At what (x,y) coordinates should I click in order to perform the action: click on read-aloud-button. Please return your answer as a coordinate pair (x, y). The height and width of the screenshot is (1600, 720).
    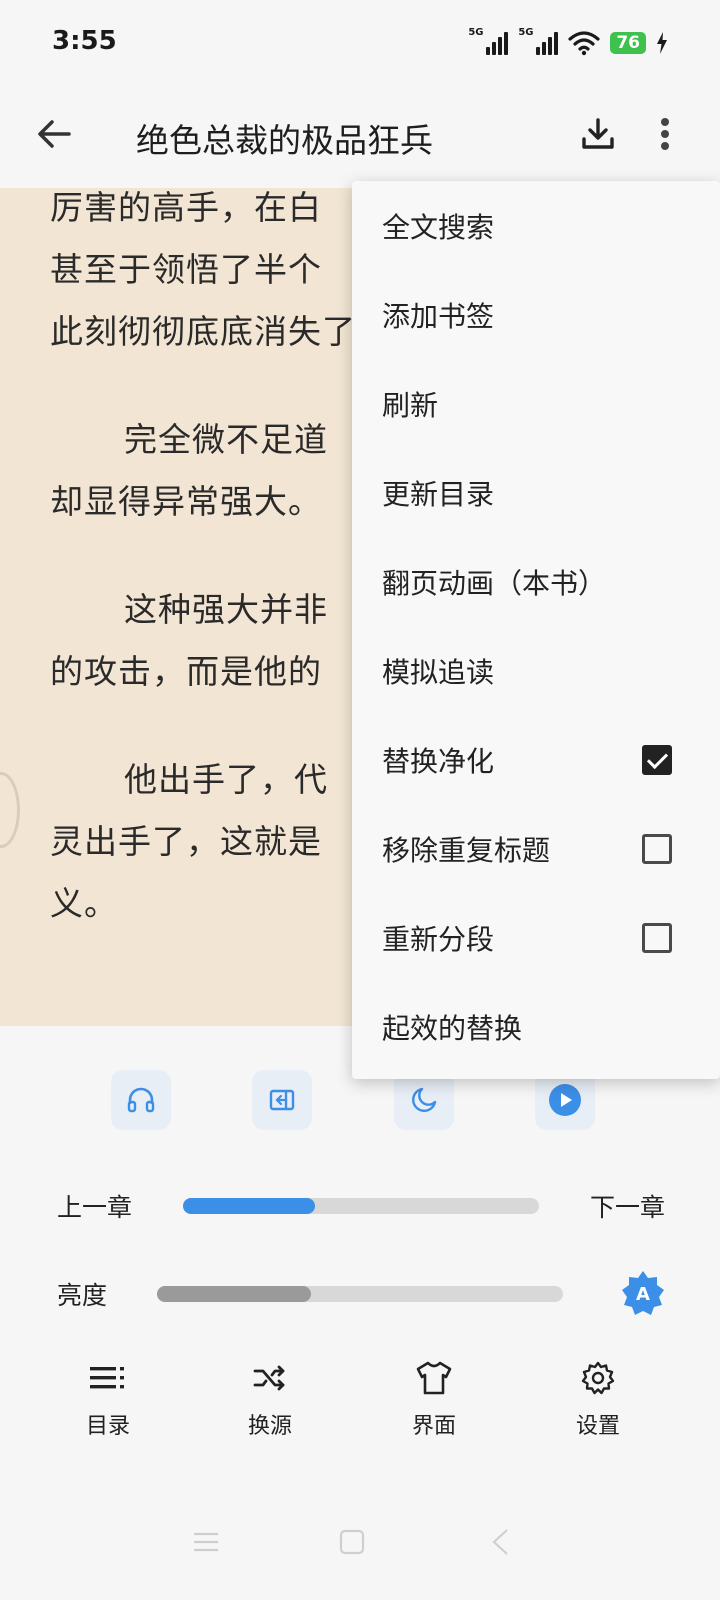
    Looking at the image, I should click on (141, 1100).